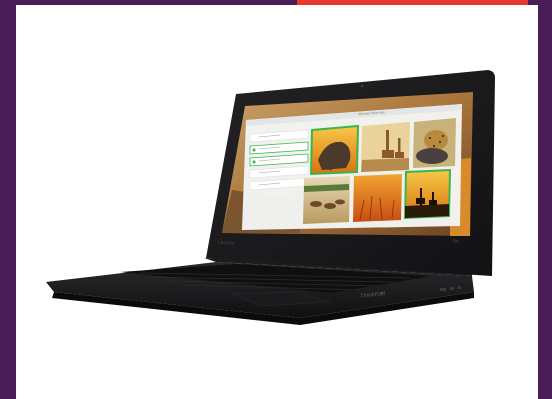 The width and height of the screenshot is (552, 399). What do you see at coordinates (377, 198) in the screenshot?
I see `photo-tile-grassland` at bounding box center [377, 198].